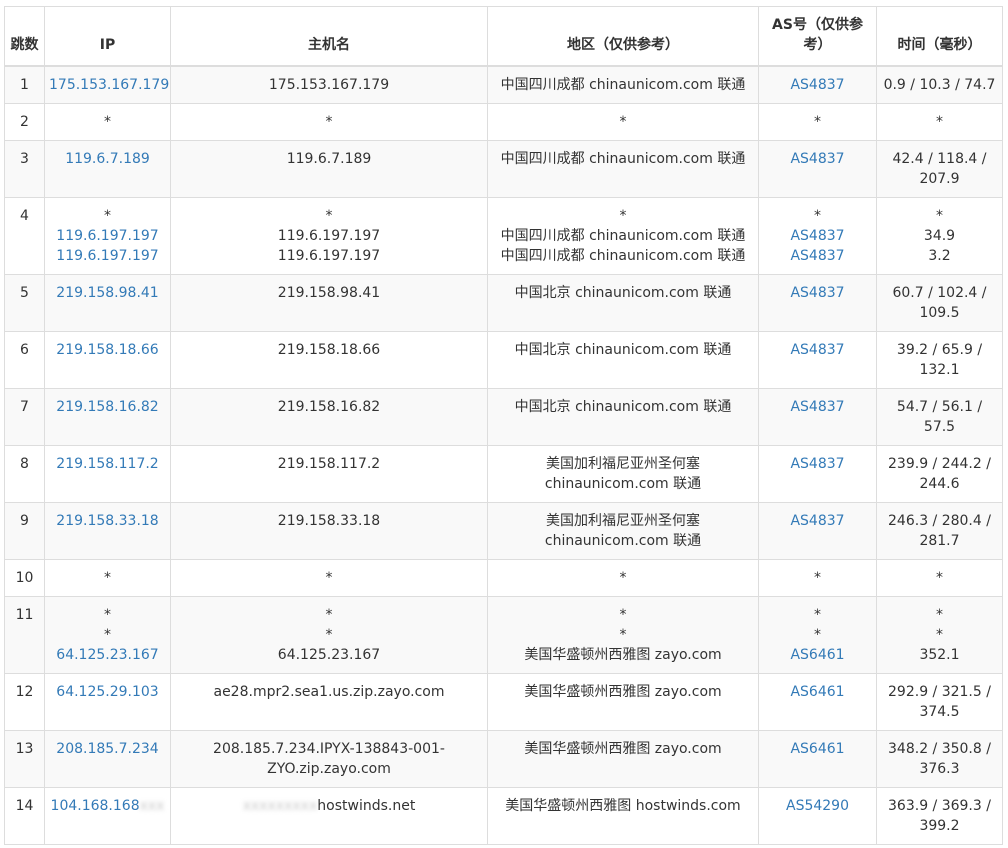 Image resolution: width=1008 pixels, height=848 pixels. Describe the element at coordinates (817, 122) in the screenshot. I see `as-cell: *` at that location.